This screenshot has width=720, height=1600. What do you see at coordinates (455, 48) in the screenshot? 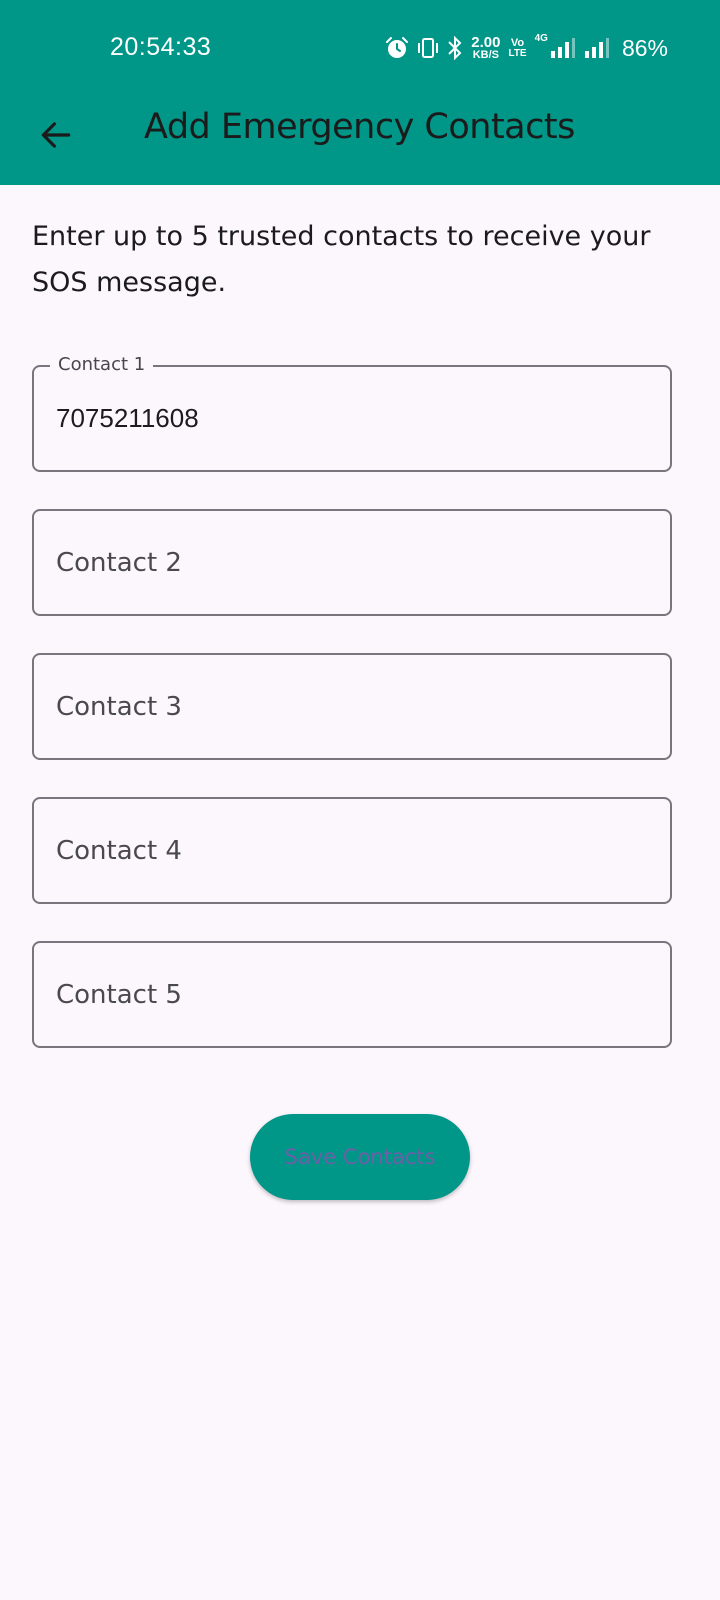
I see `bluetooth-icon` at bounding box center [455, 48].